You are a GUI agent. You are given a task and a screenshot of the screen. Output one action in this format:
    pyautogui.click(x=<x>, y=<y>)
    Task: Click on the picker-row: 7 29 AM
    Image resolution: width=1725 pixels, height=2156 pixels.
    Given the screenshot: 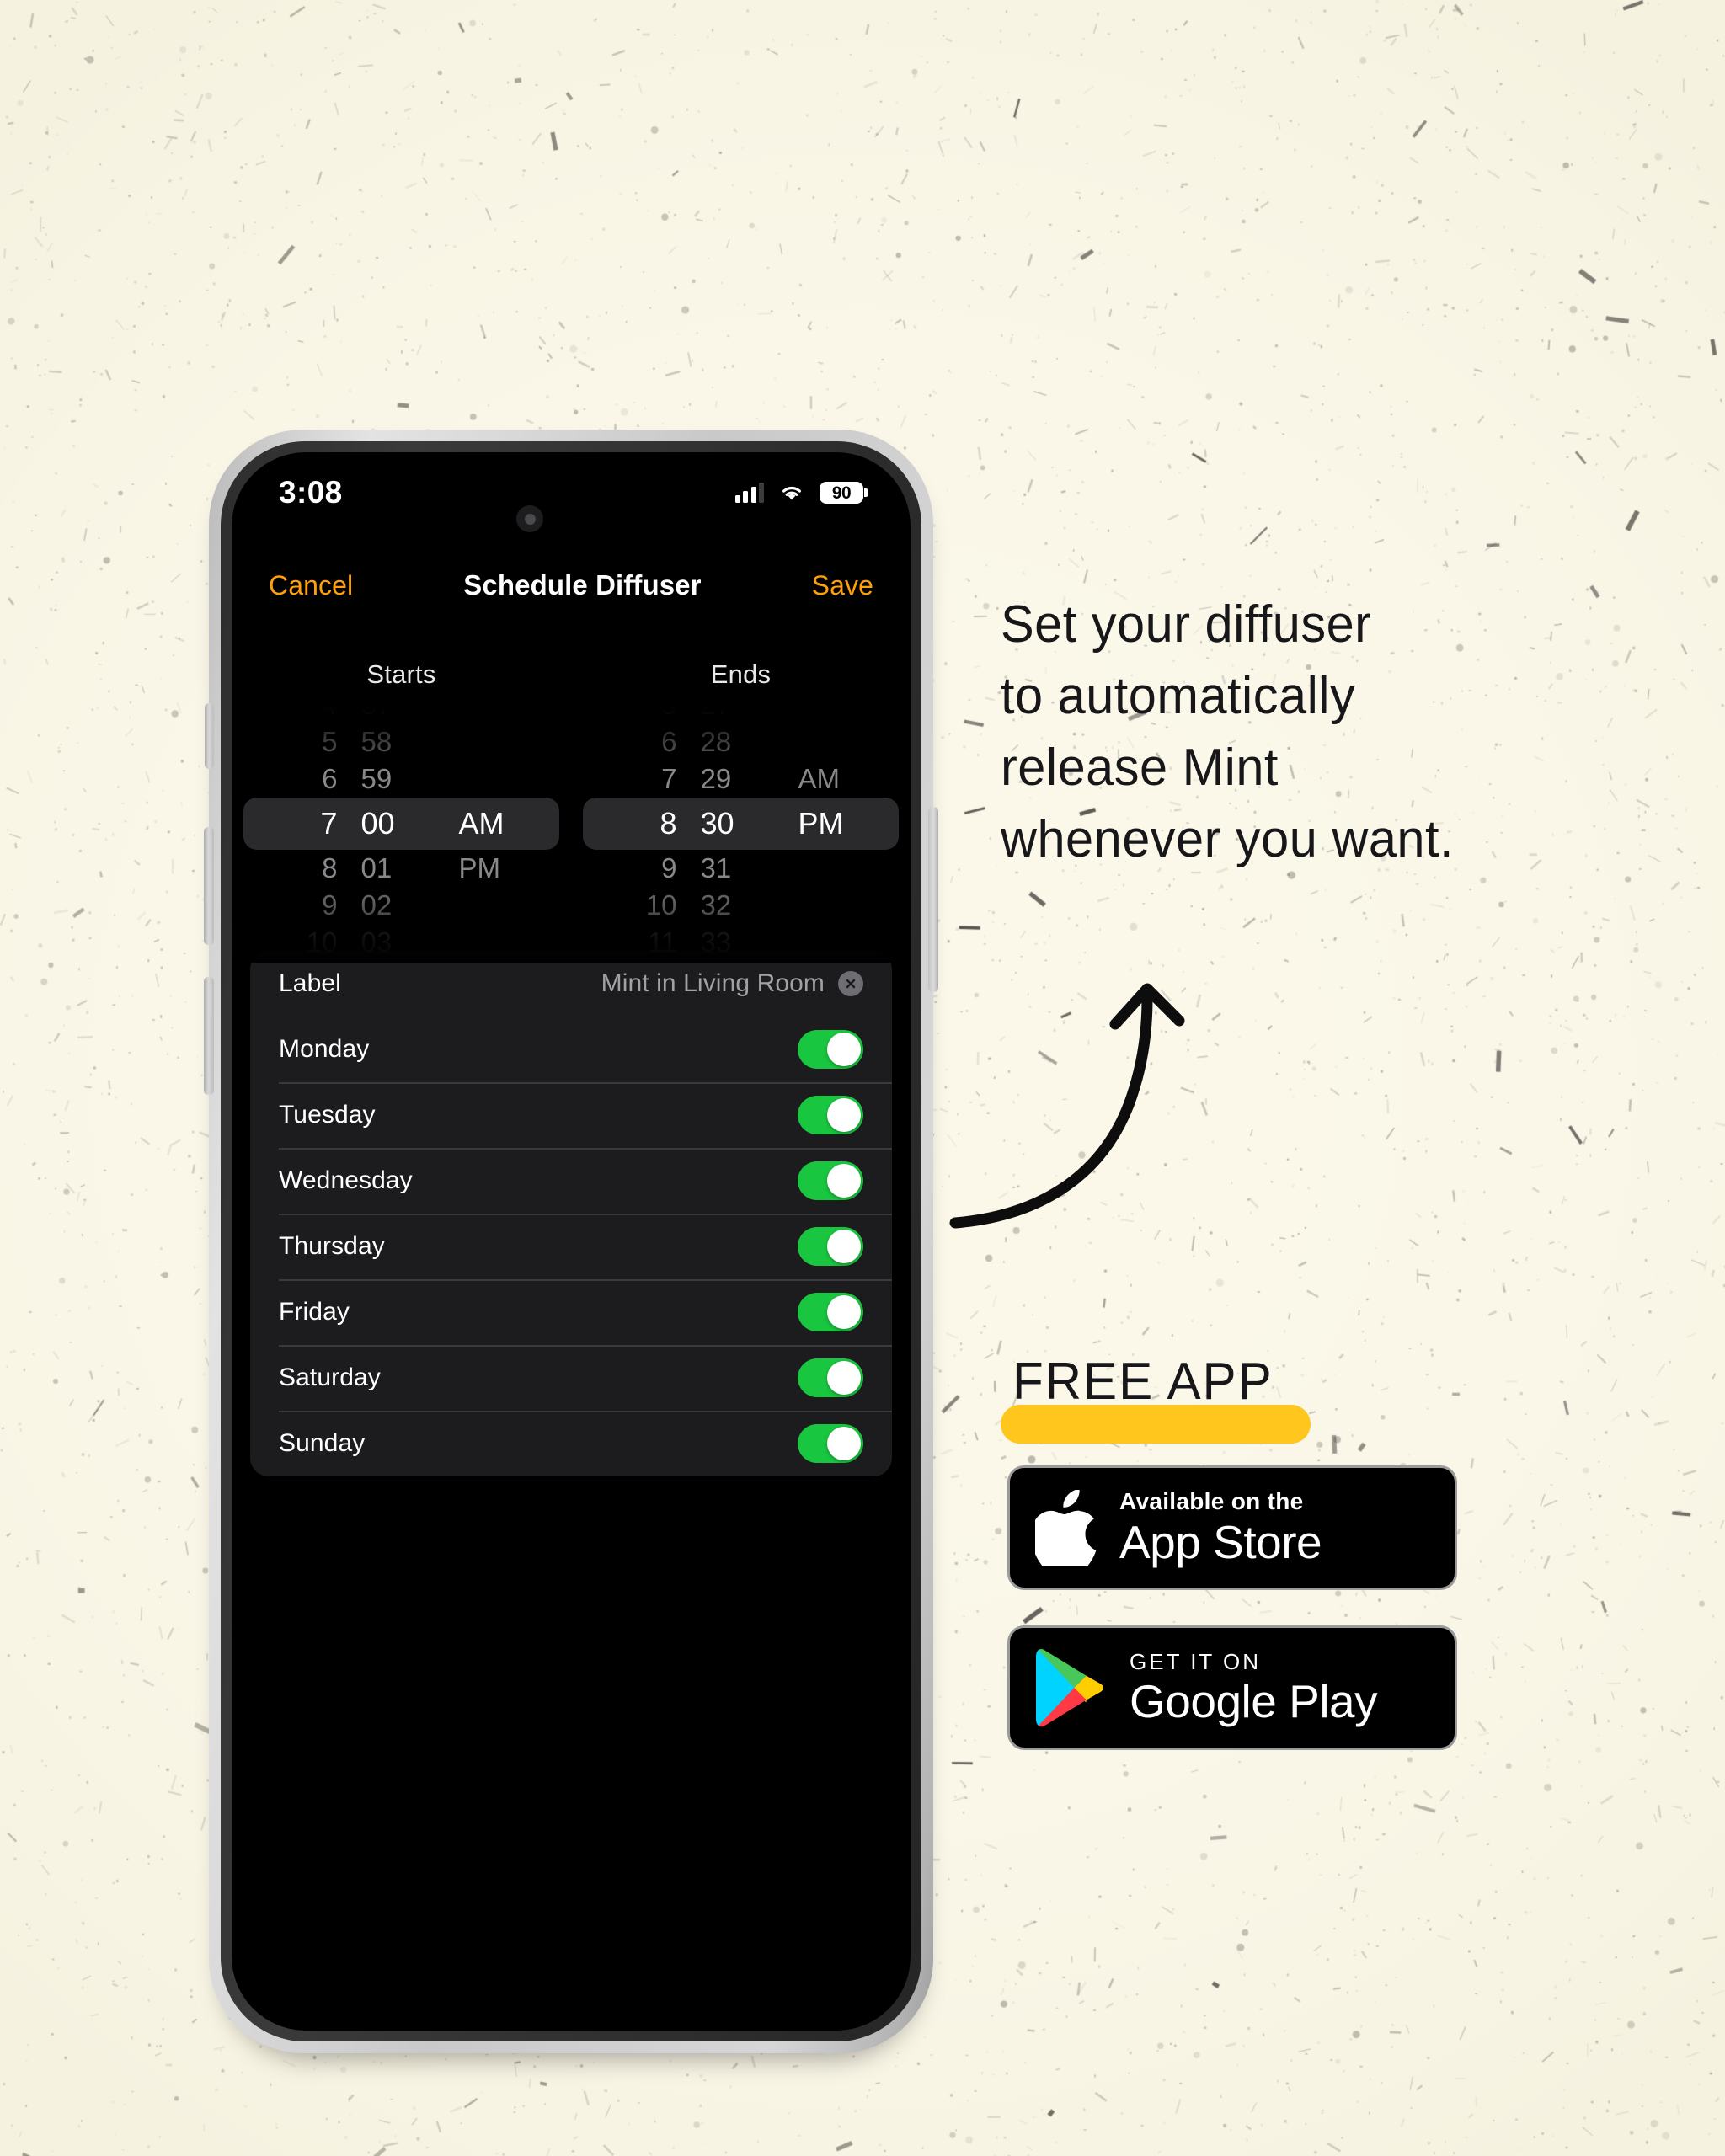 What is the action you would take?
    pyautogui.click(x=741, y=779)
    